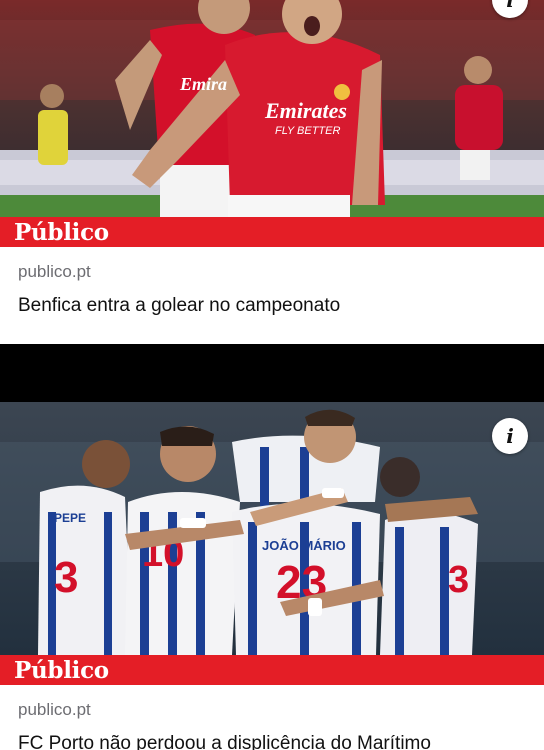 The height and width of the screenshot is (750, 544). Describe the element at coordinates (307, 131) in the screenshot. I see `svg-text: FLY BETTER` at that location.